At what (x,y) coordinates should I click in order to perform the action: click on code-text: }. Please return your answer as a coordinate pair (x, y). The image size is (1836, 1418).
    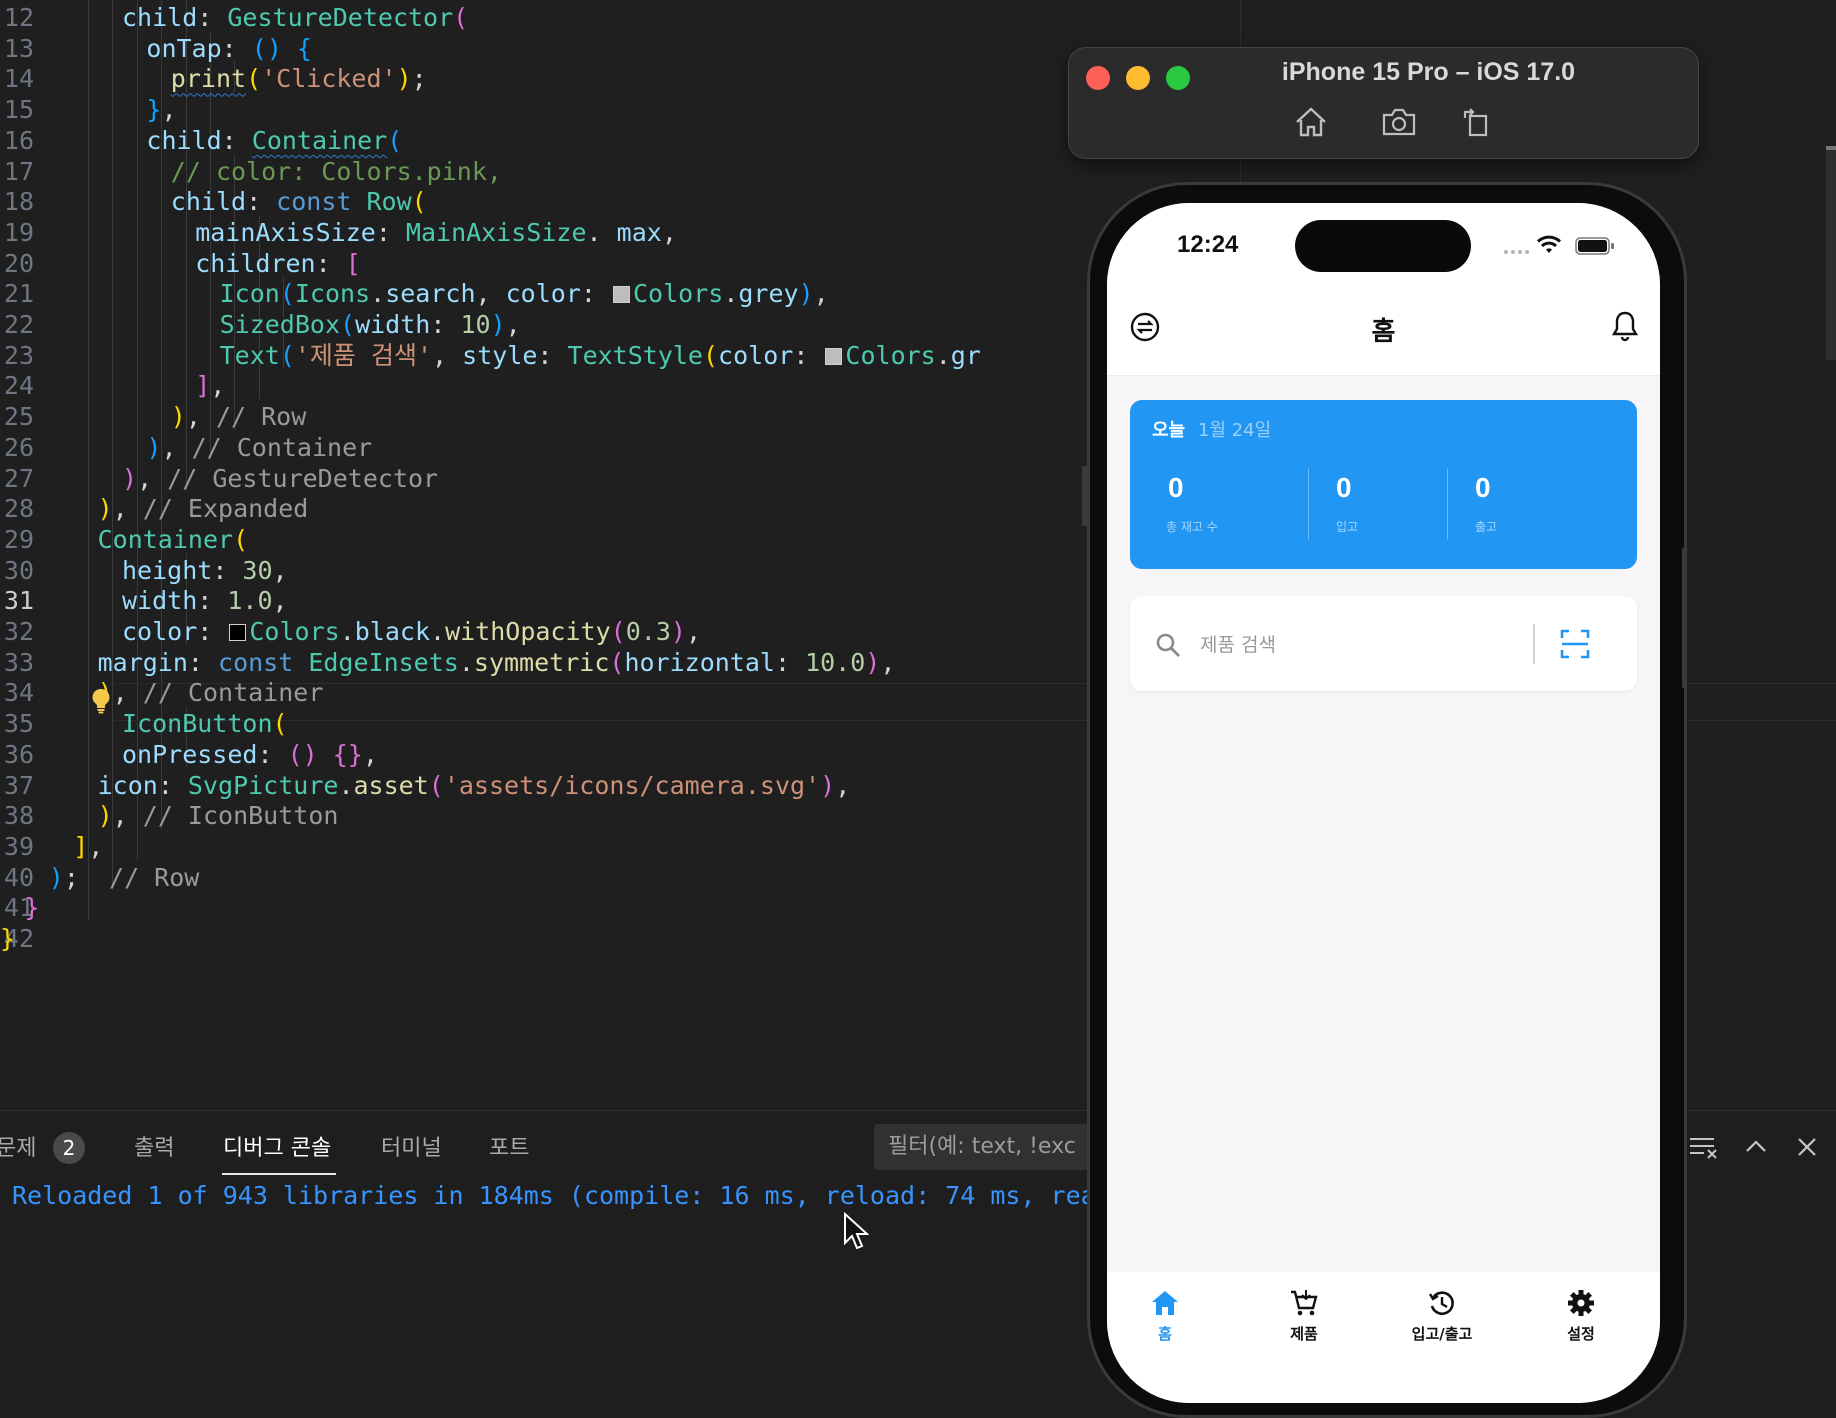
    Looking at the image, I should click on (8, 938).